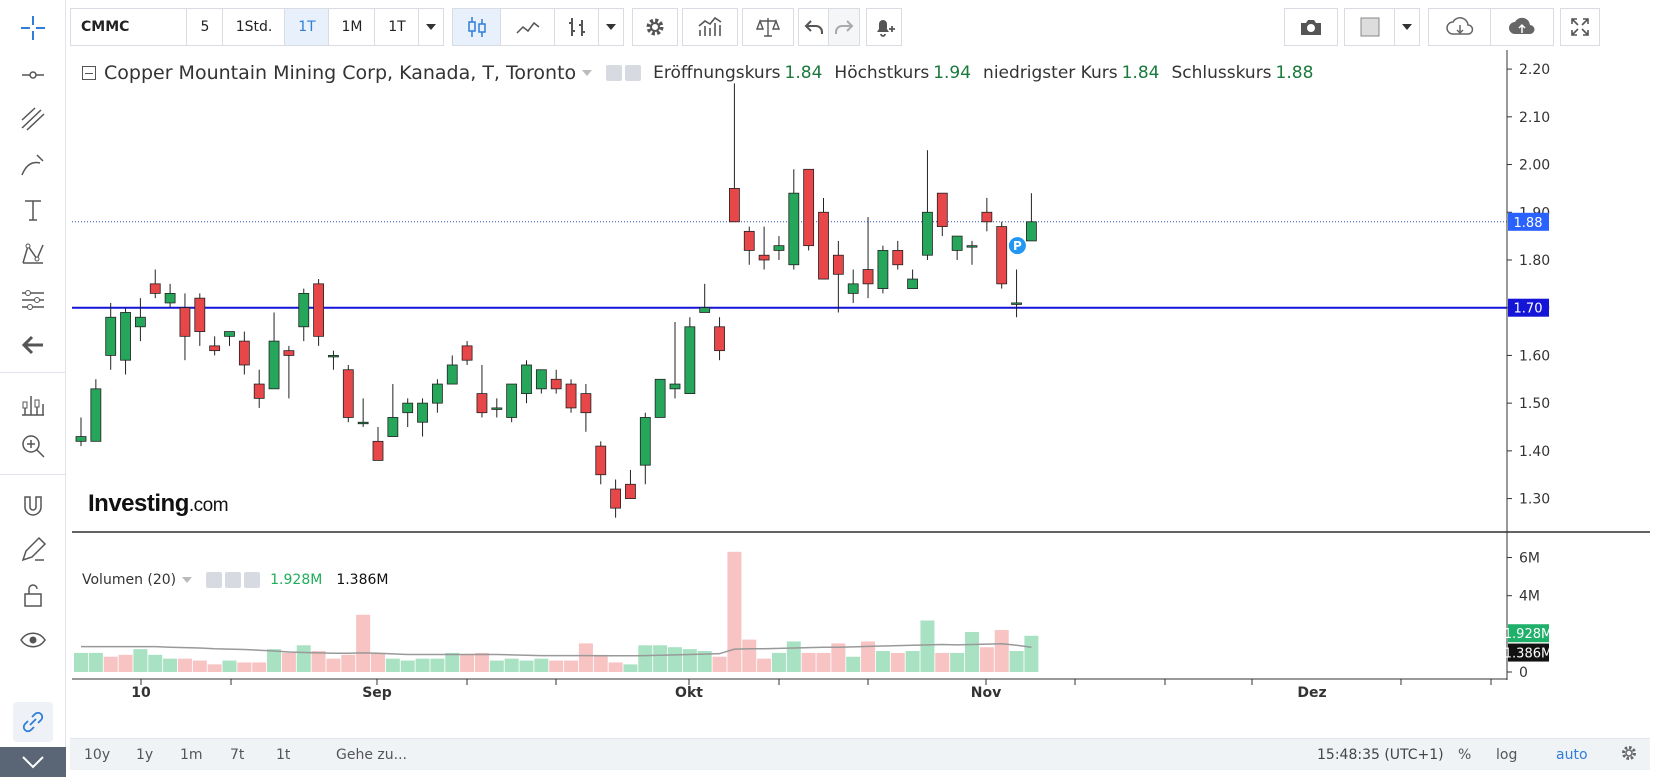 The image size is (1658, 777). What do you see at coordinates (710, 27) in the screenshot?
I see `indicators-button` at bounding box center [710, 27].